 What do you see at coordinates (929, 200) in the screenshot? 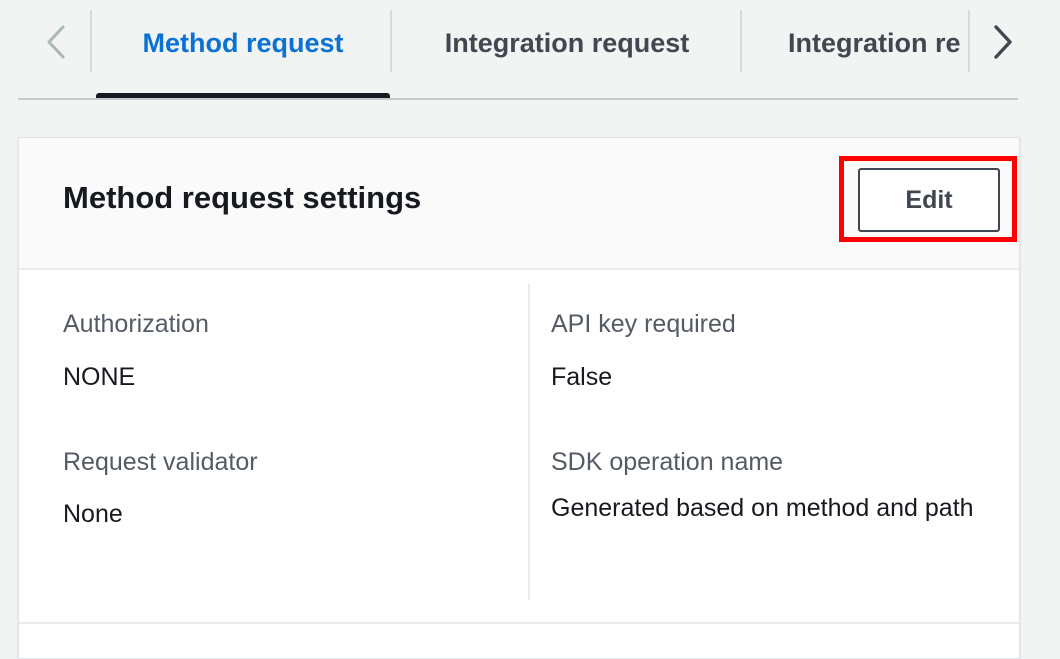
I see `edit-button: Edit` at bounding box center [929, 200].